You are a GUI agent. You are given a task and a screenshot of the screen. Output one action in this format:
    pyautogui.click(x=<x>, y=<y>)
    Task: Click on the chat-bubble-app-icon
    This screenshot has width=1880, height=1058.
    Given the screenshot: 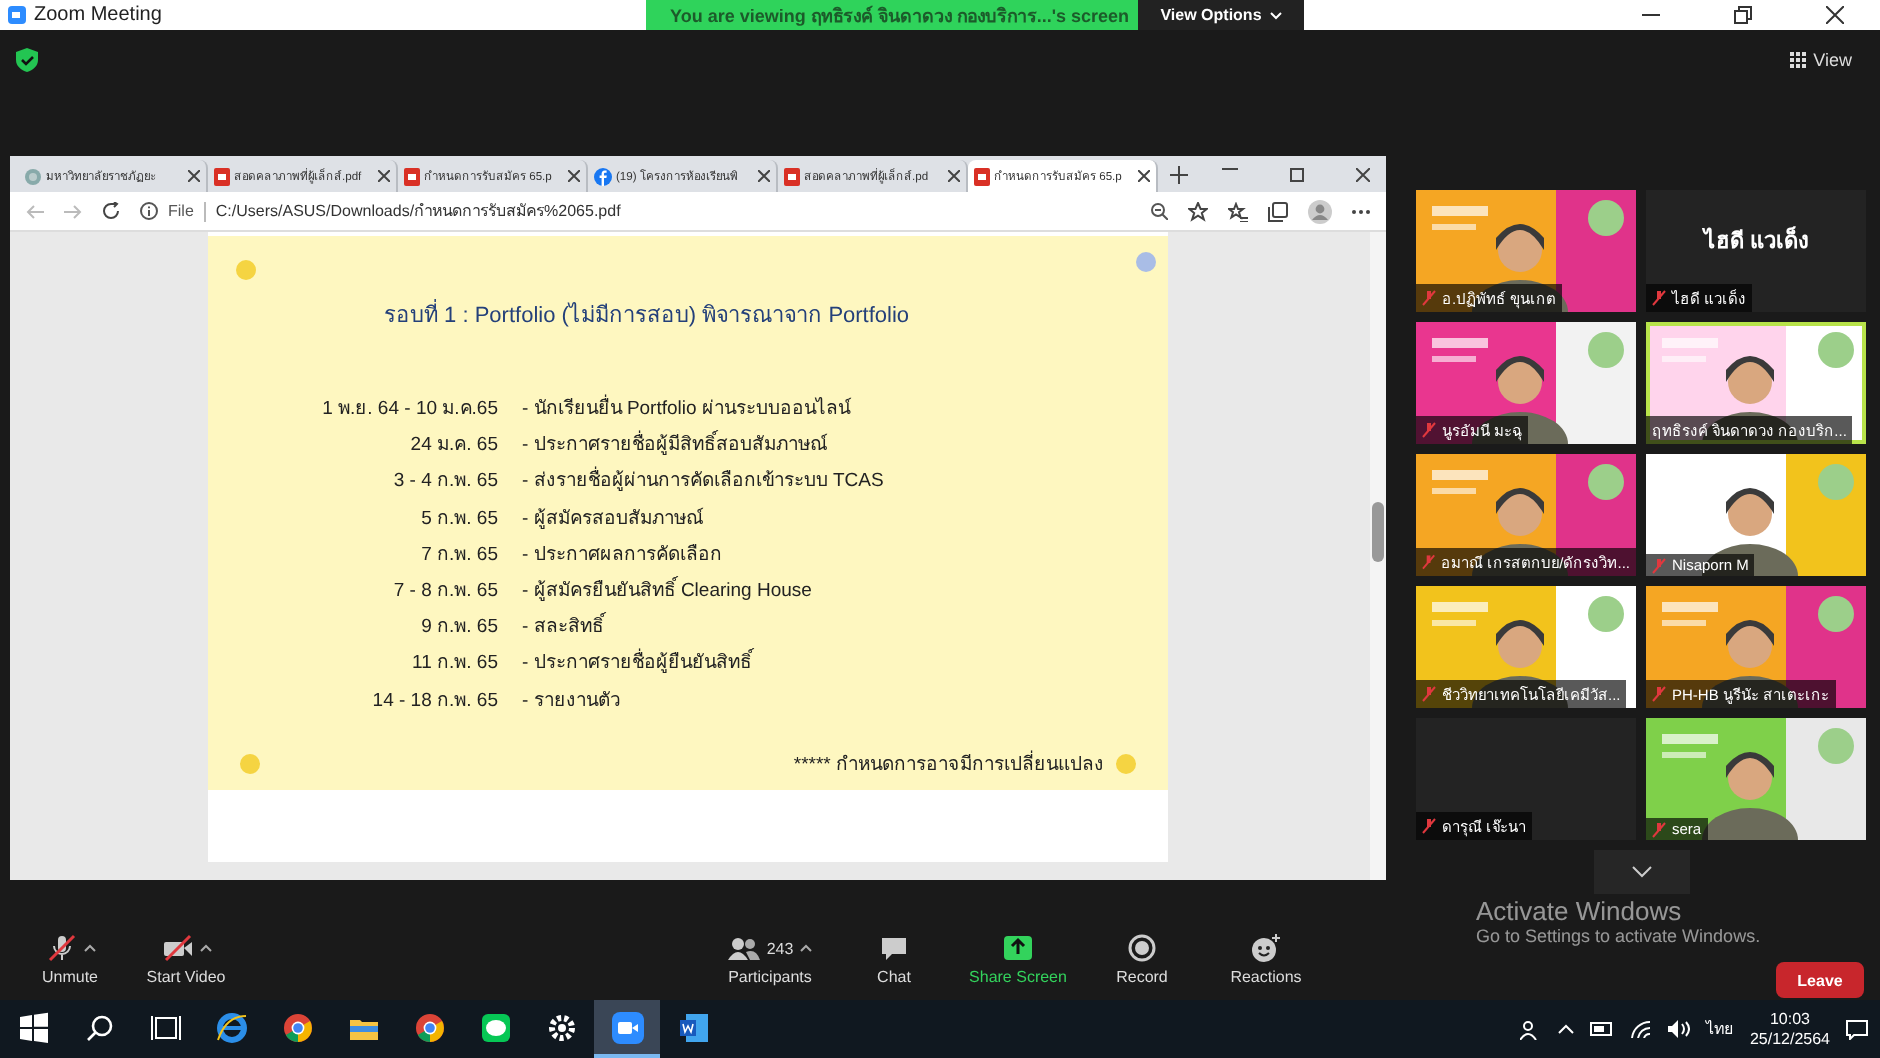 What is the action you would take?
    pyautogui.click(x=495, y=1027)
    